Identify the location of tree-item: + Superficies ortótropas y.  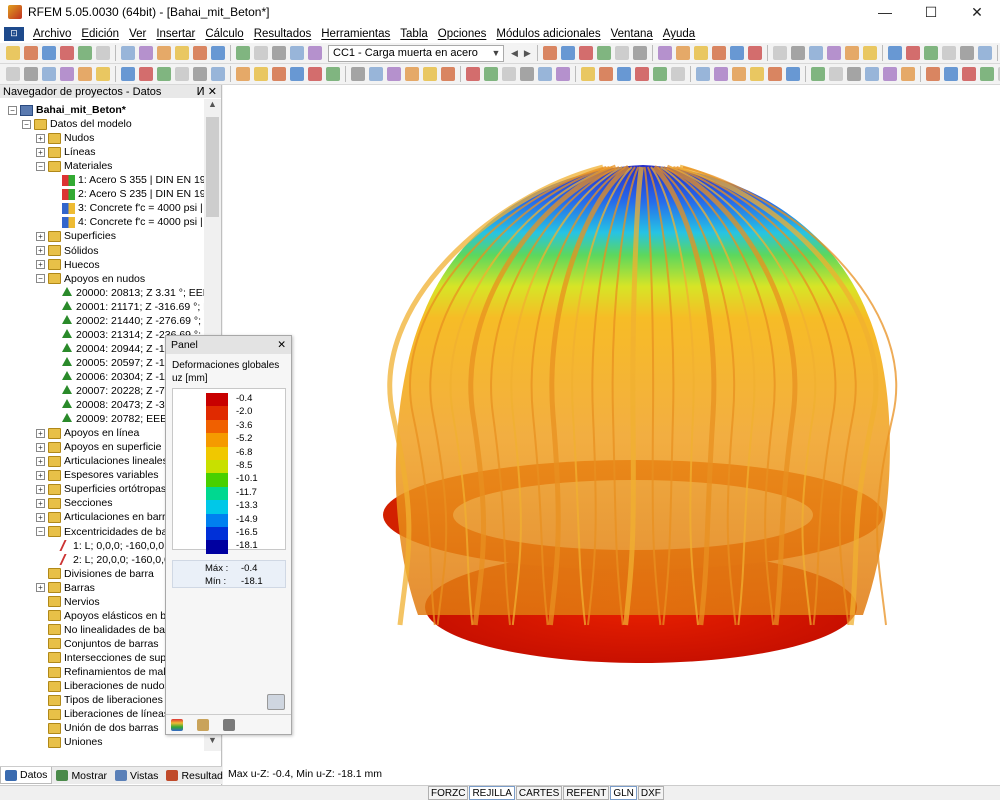
(105, 489).